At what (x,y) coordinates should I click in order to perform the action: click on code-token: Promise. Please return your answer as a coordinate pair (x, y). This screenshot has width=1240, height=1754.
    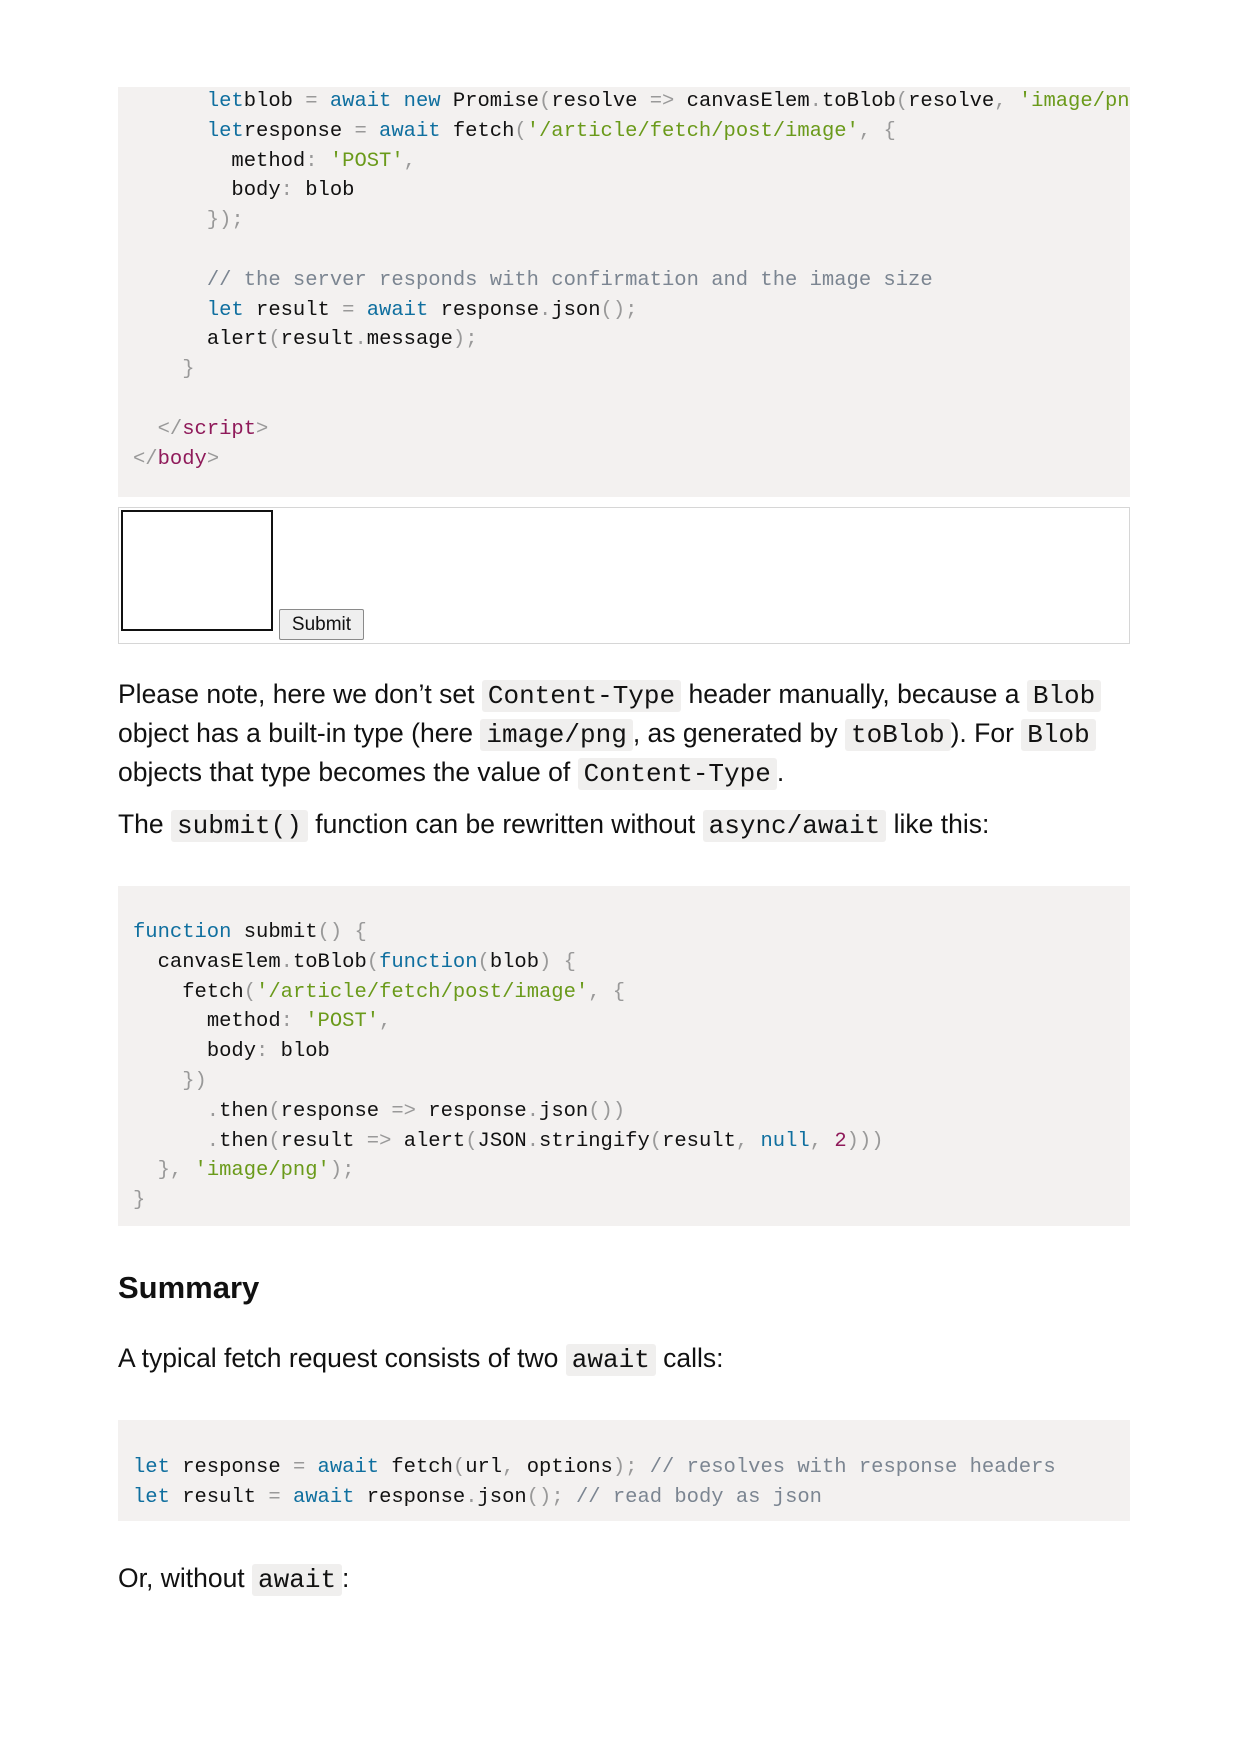
    Looking at the image, I should click on (495, 101).